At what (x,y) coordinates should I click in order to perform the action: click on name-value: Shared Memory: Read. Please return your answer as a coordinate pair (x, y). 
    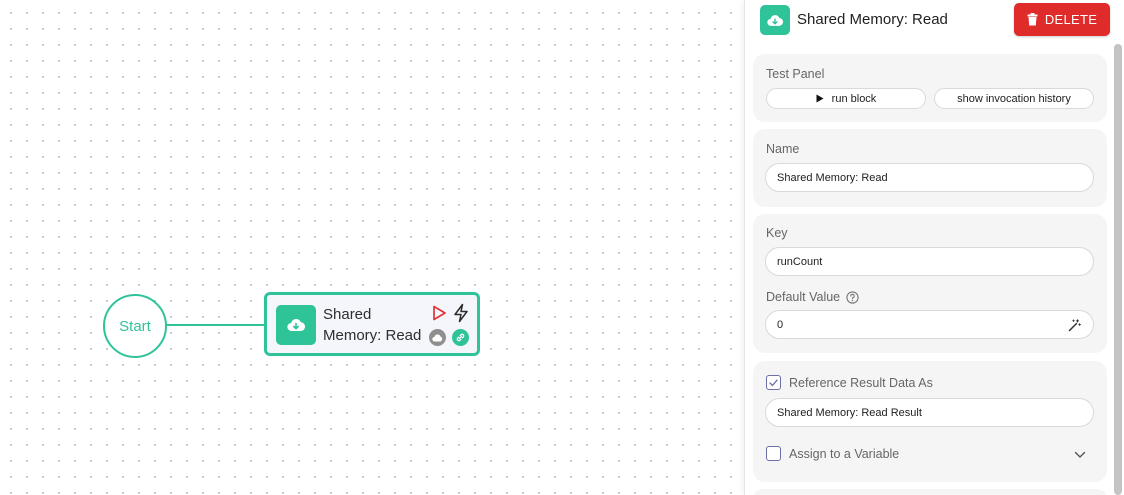
    Looking at the image, I should click on (832, 177).